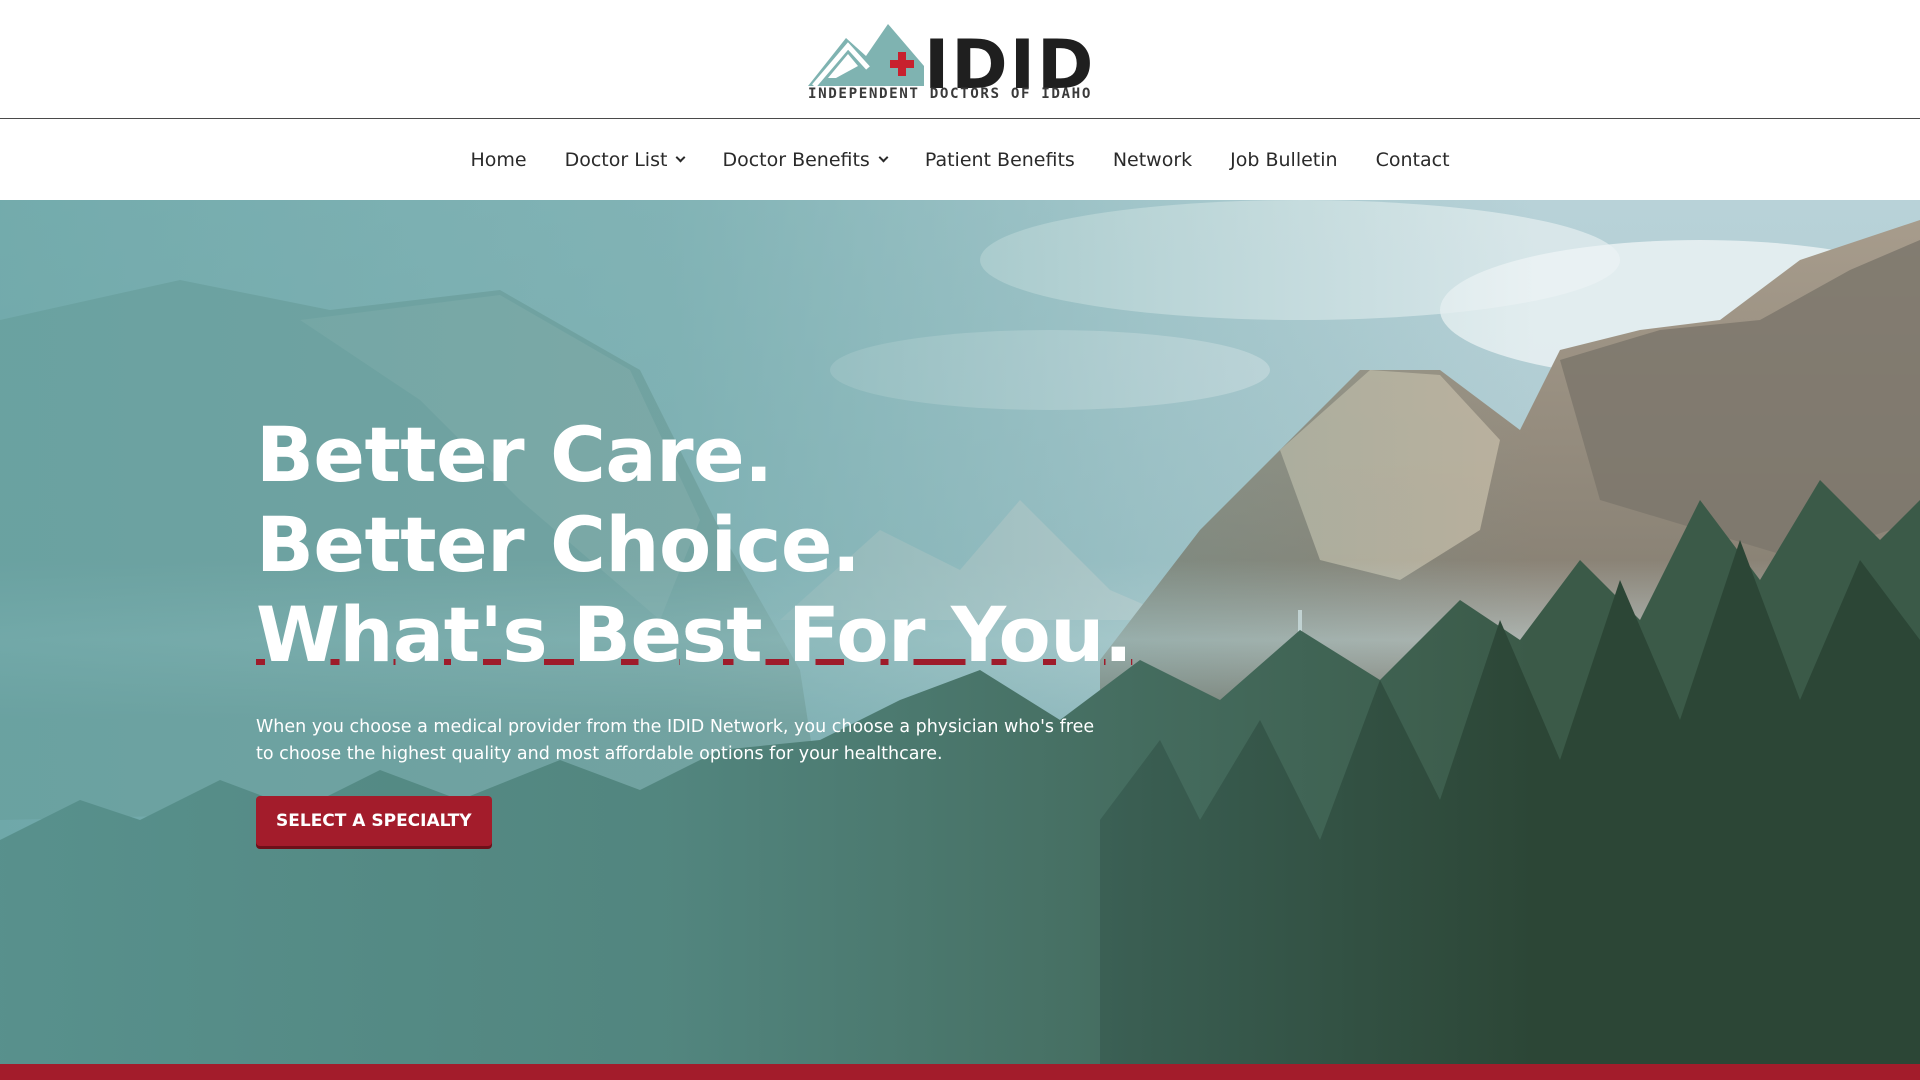  I want to click on logo-tagline: INDEPENDENT DOCTORS OF IDAHO, so click(950, 94).